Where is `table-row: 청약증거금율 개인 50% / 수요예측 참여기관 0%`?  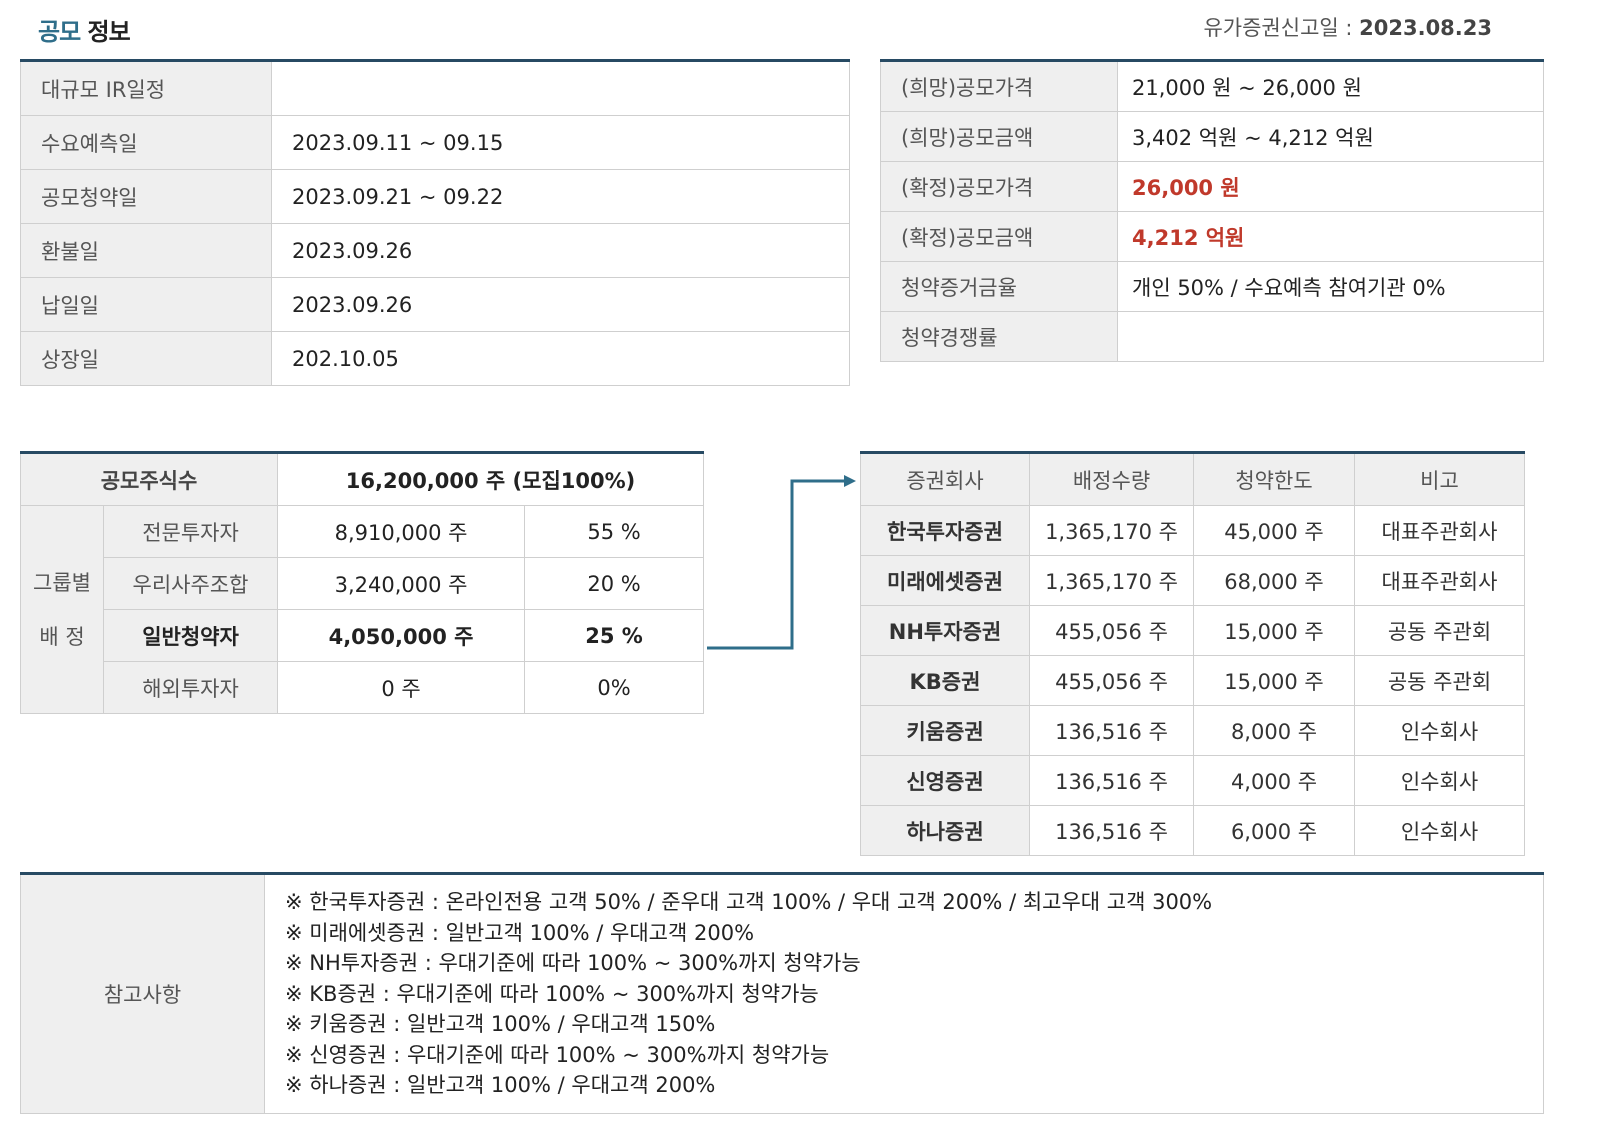
table-row: 청약증거금율 개인 50% / 수요예측 참여기관 0% is located at coordinates (1212, 286).